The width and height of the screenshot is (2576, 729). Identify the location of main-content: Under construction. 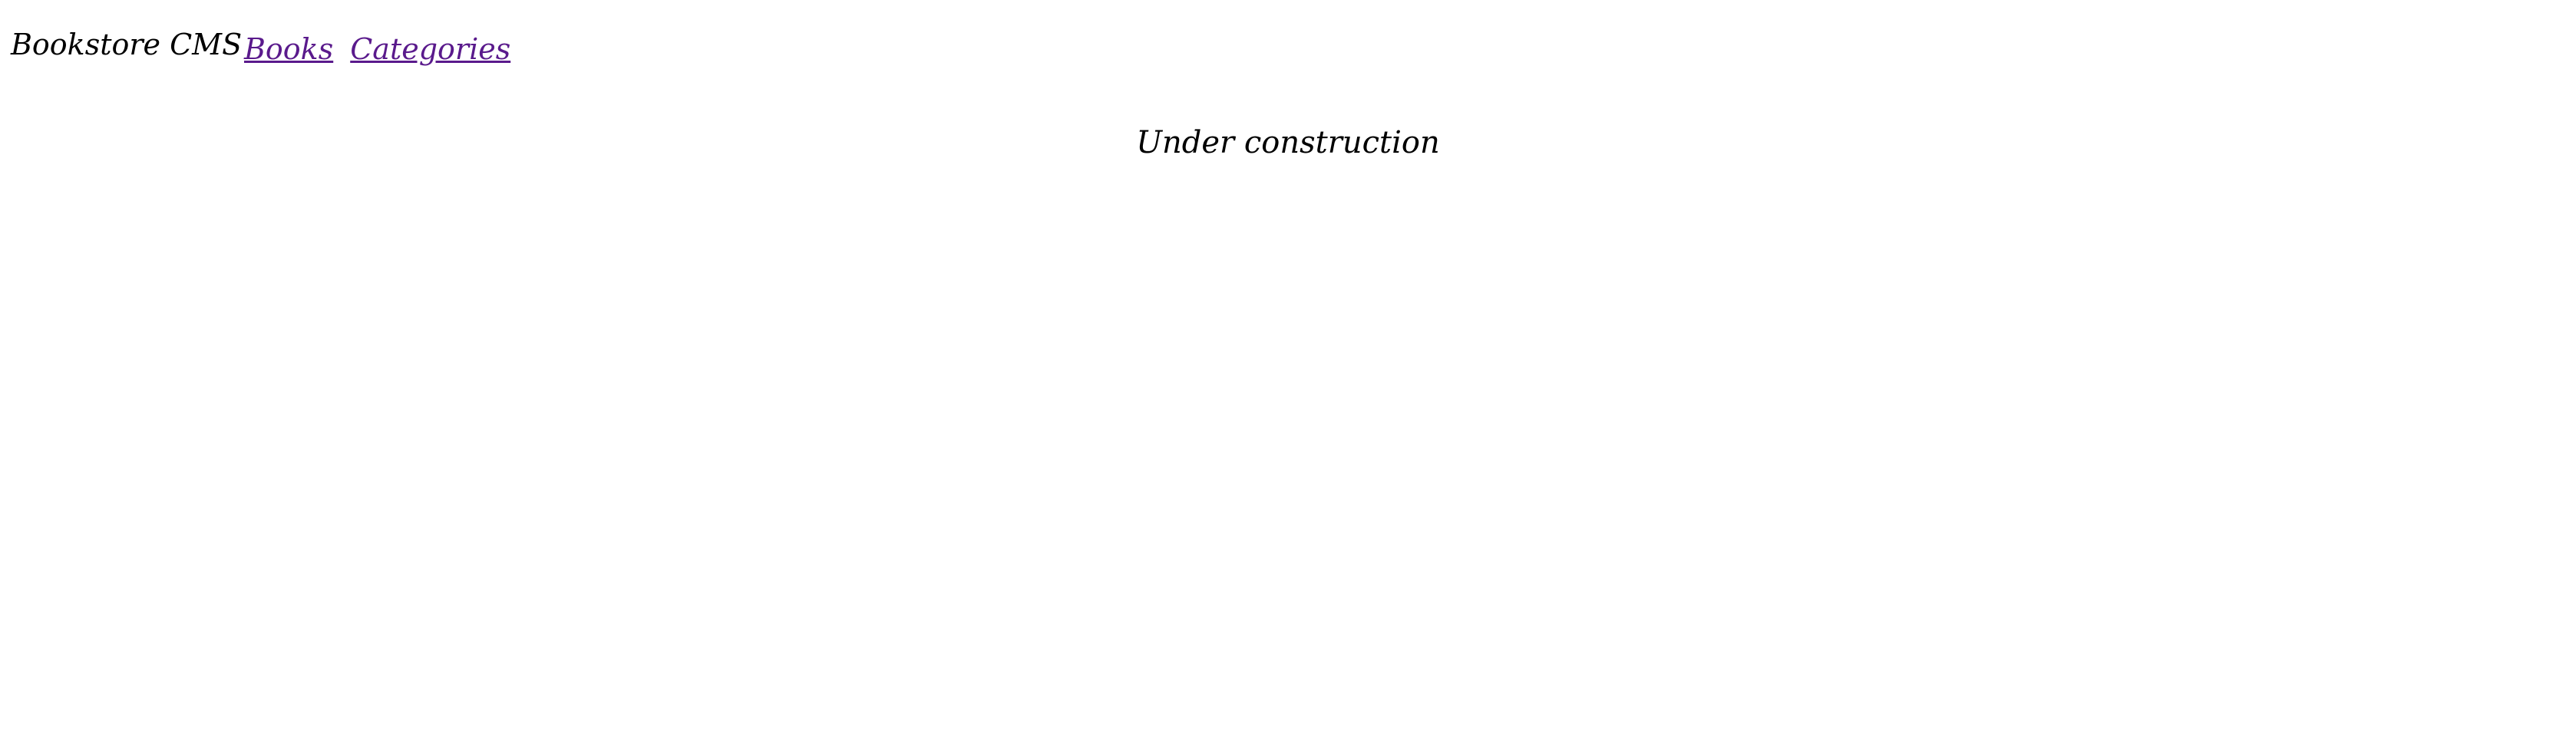
(1288, 143).